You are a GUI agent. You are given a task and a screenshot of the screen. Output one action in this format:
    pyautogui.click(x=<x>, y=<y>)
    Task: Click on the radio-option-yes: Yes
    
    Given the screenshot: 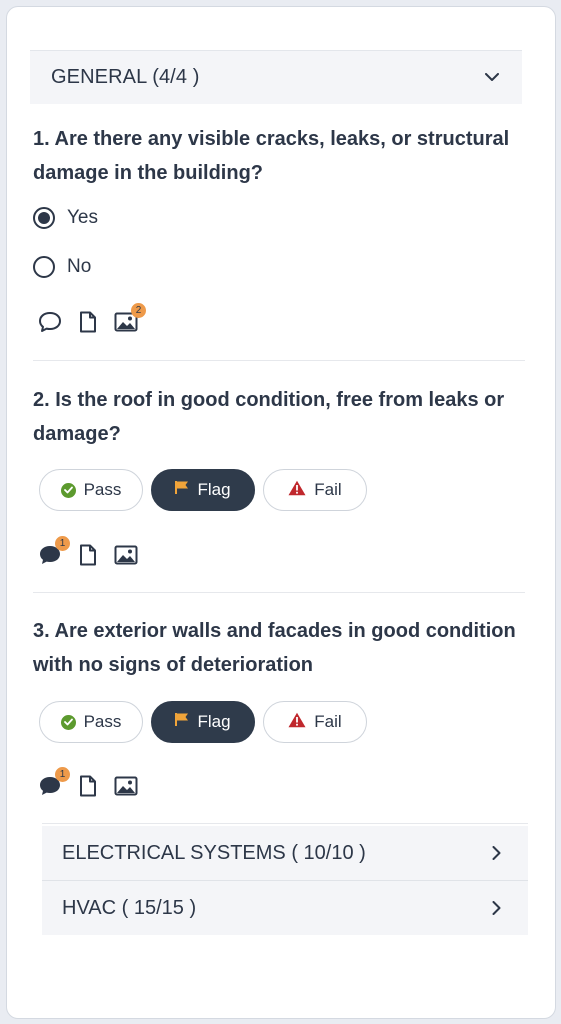 What is the action you would take?
    pyautogui.click(x=65, y=218)
    